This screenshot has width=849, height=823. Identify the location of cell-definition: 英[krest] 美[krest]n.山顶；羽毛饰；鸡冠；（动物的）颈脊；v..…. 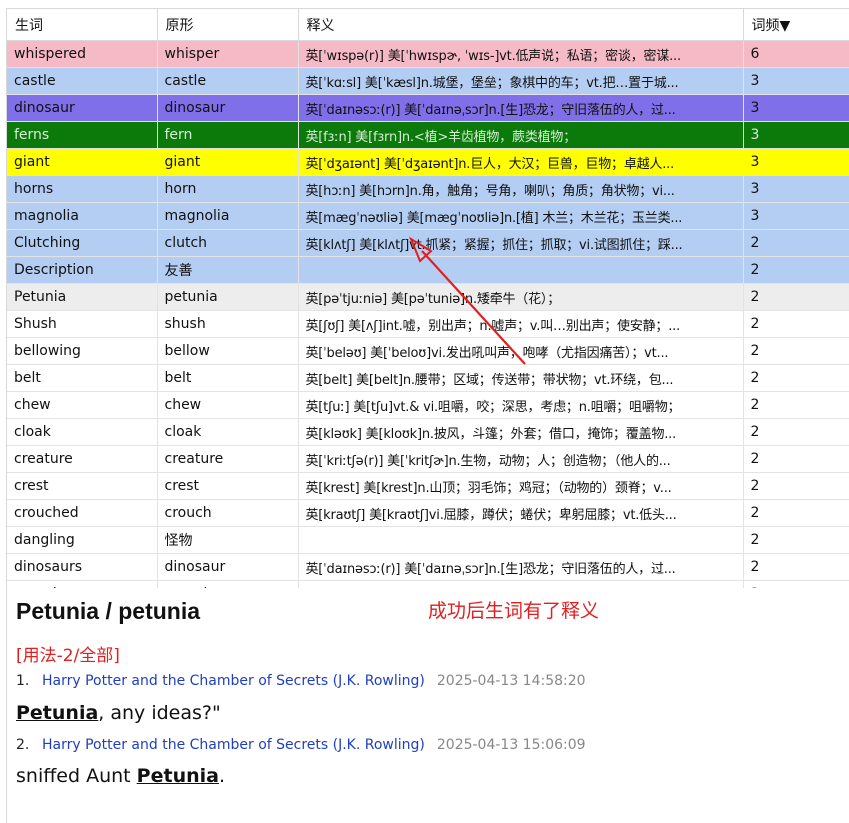
(521, 486).